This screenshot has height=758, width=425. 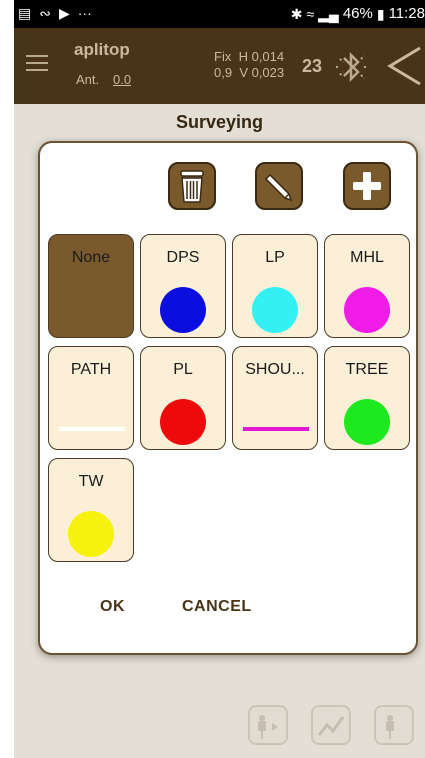 What do you see at coordinates (223, 56) in the screenshot?
I see `fix-status: Fix` at bounding box center [223, 56].